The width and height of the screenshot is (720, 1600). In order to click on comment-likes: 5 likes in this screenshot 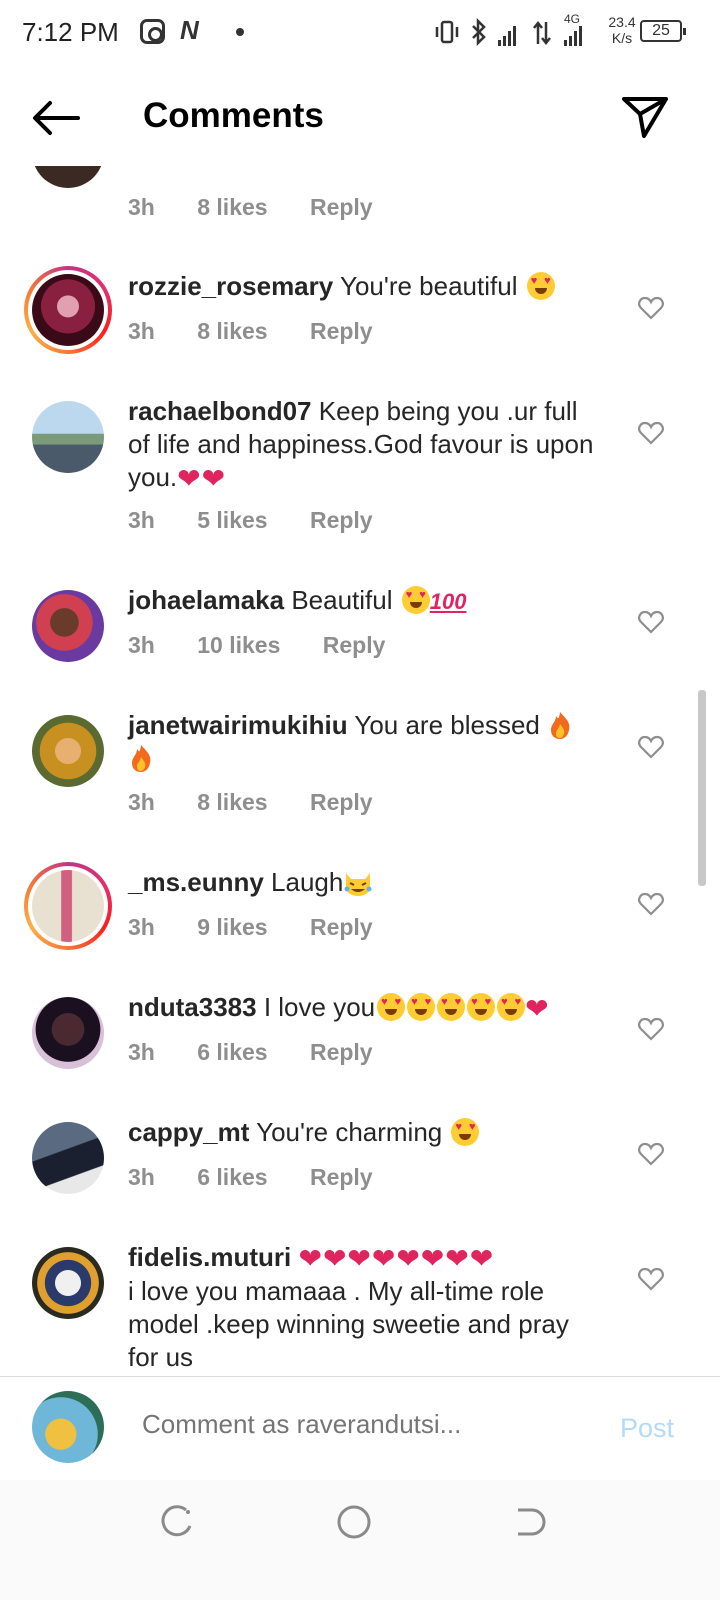, I will do `click(232, 520)`.